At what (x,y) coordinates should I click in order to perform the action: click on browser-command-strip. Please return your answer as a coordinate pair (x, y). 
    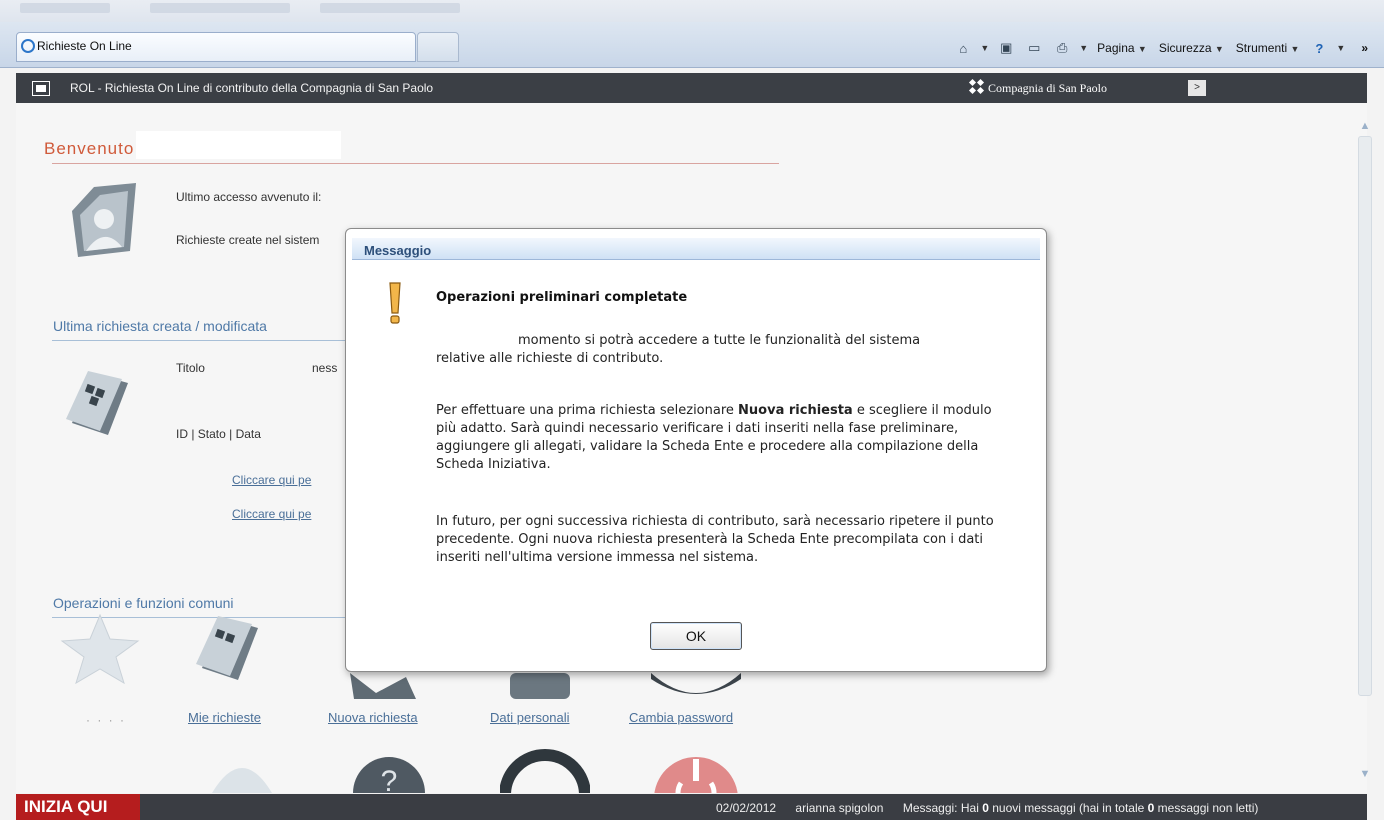
    Looking at the image, I should click on (692, 11).